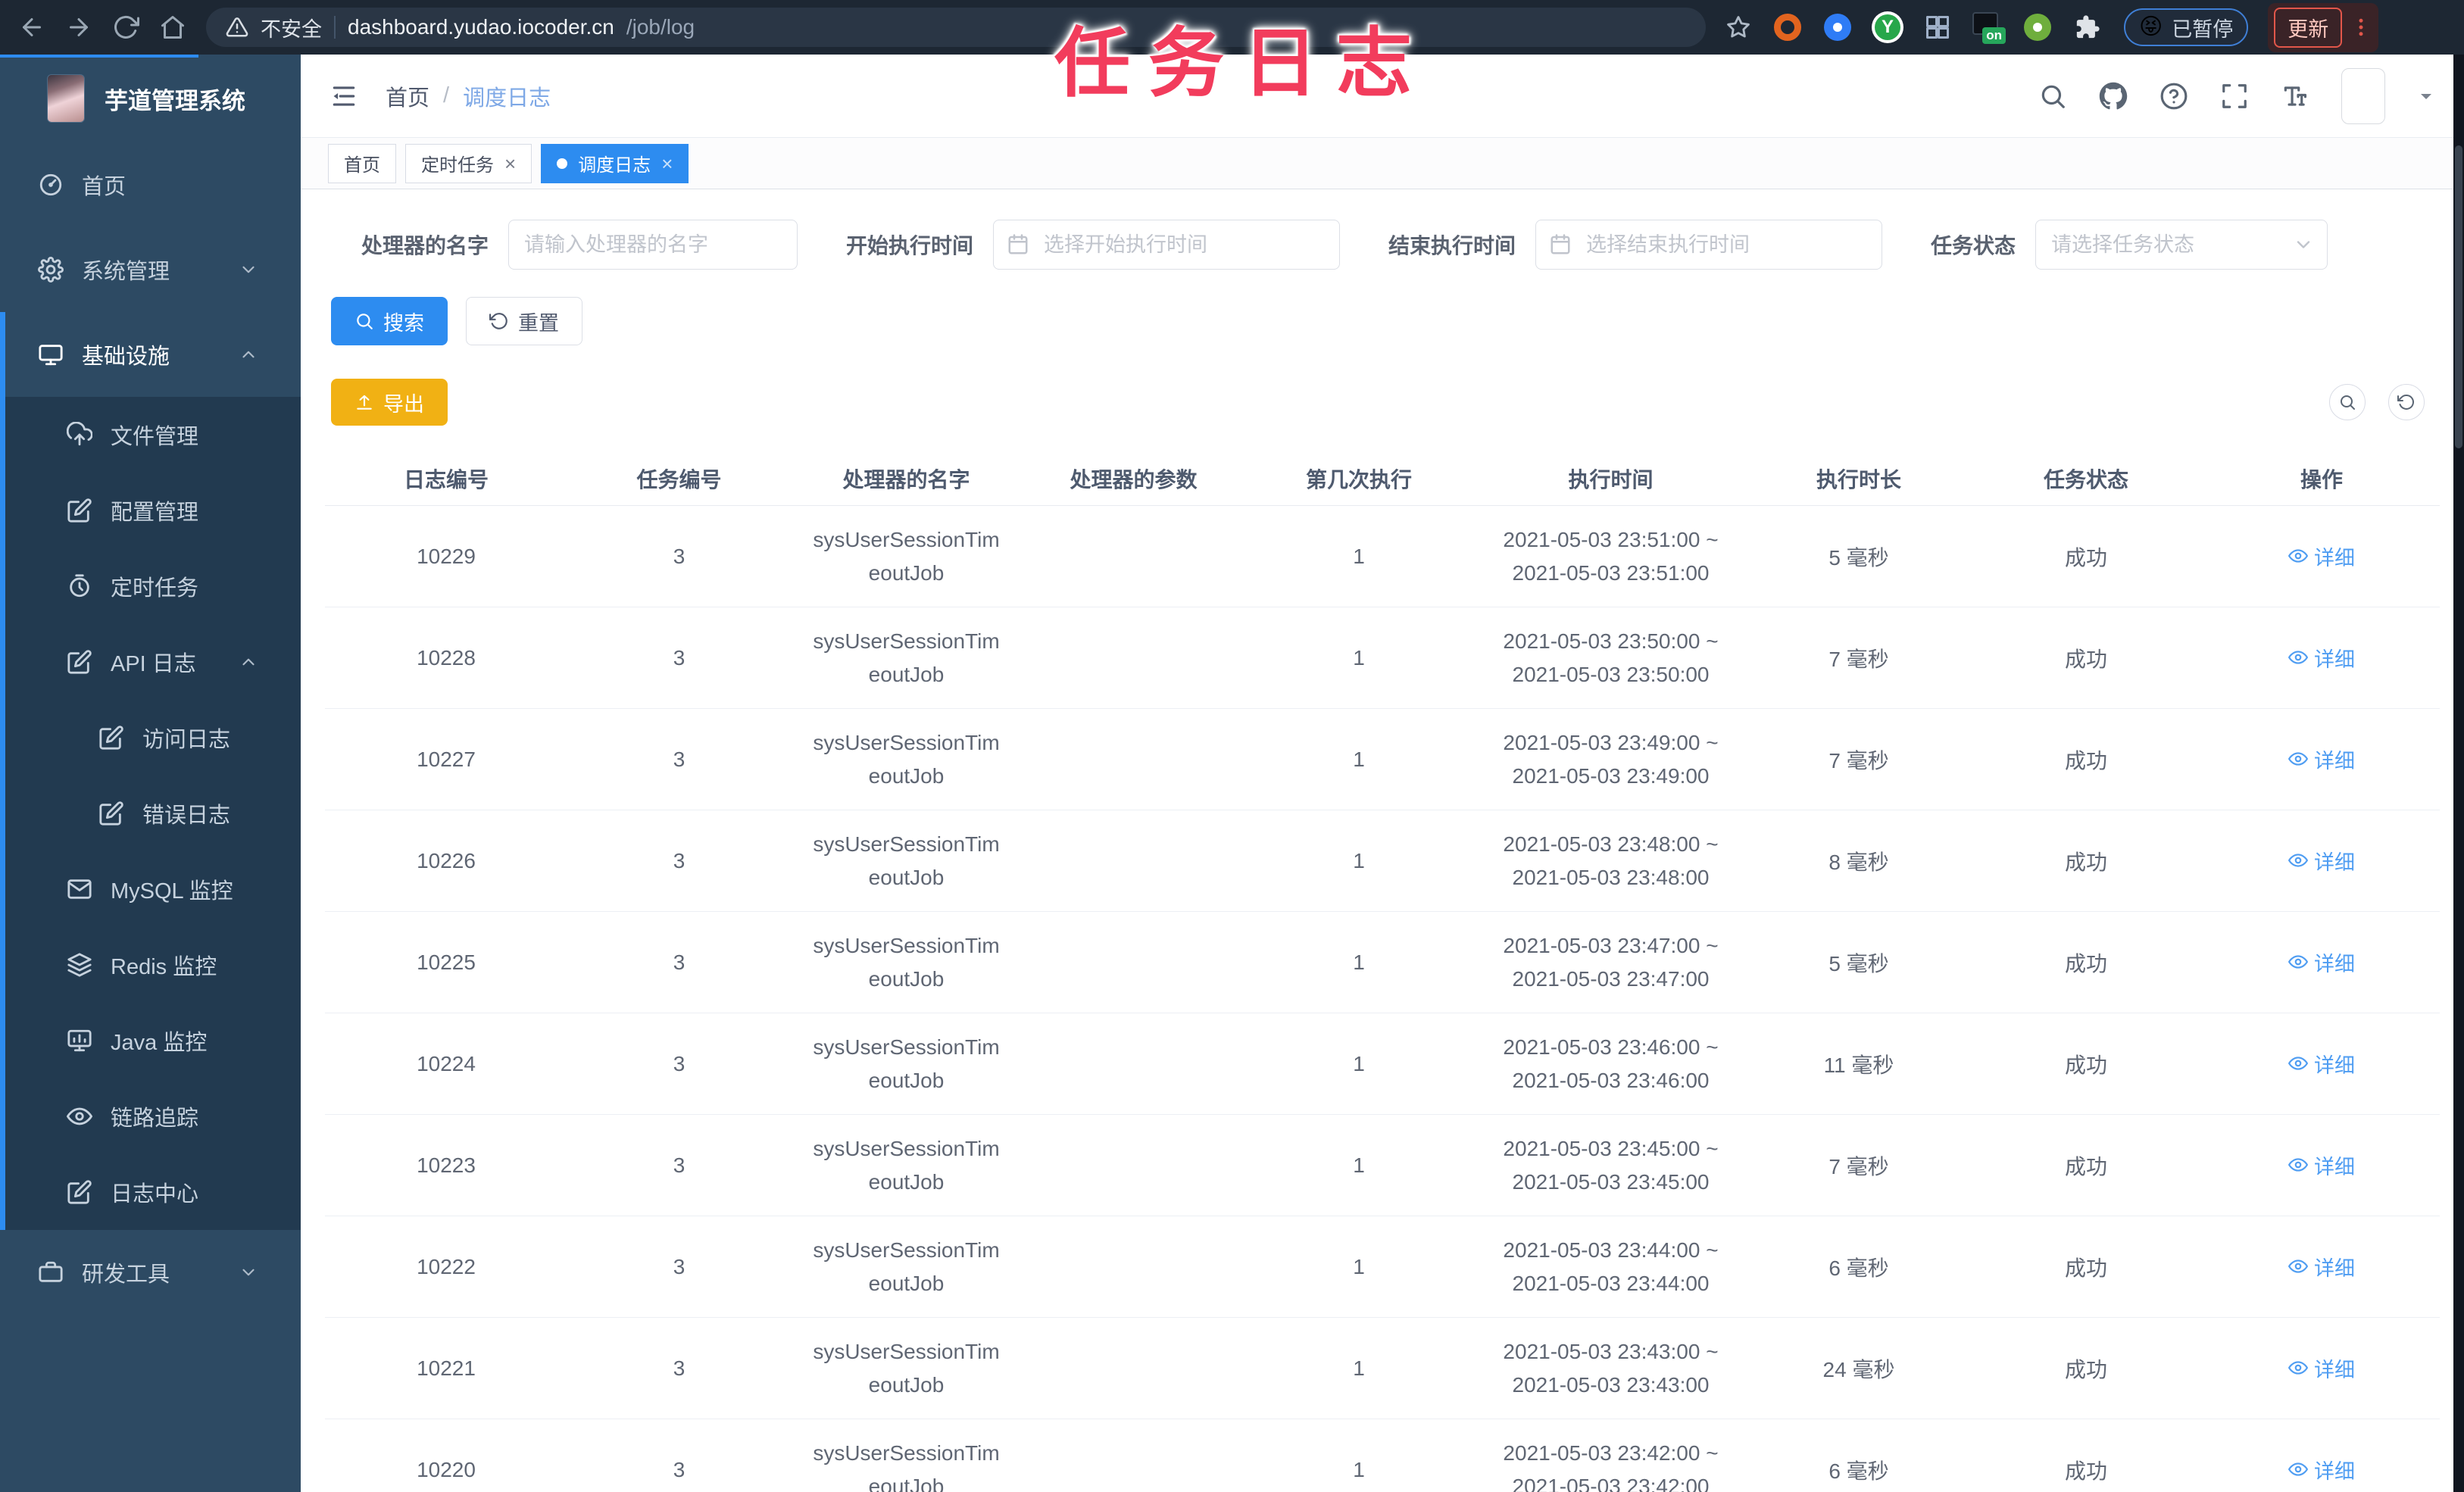 The image size is (2464, 1492). I want to click on user-avatar, so click(2363, 96).